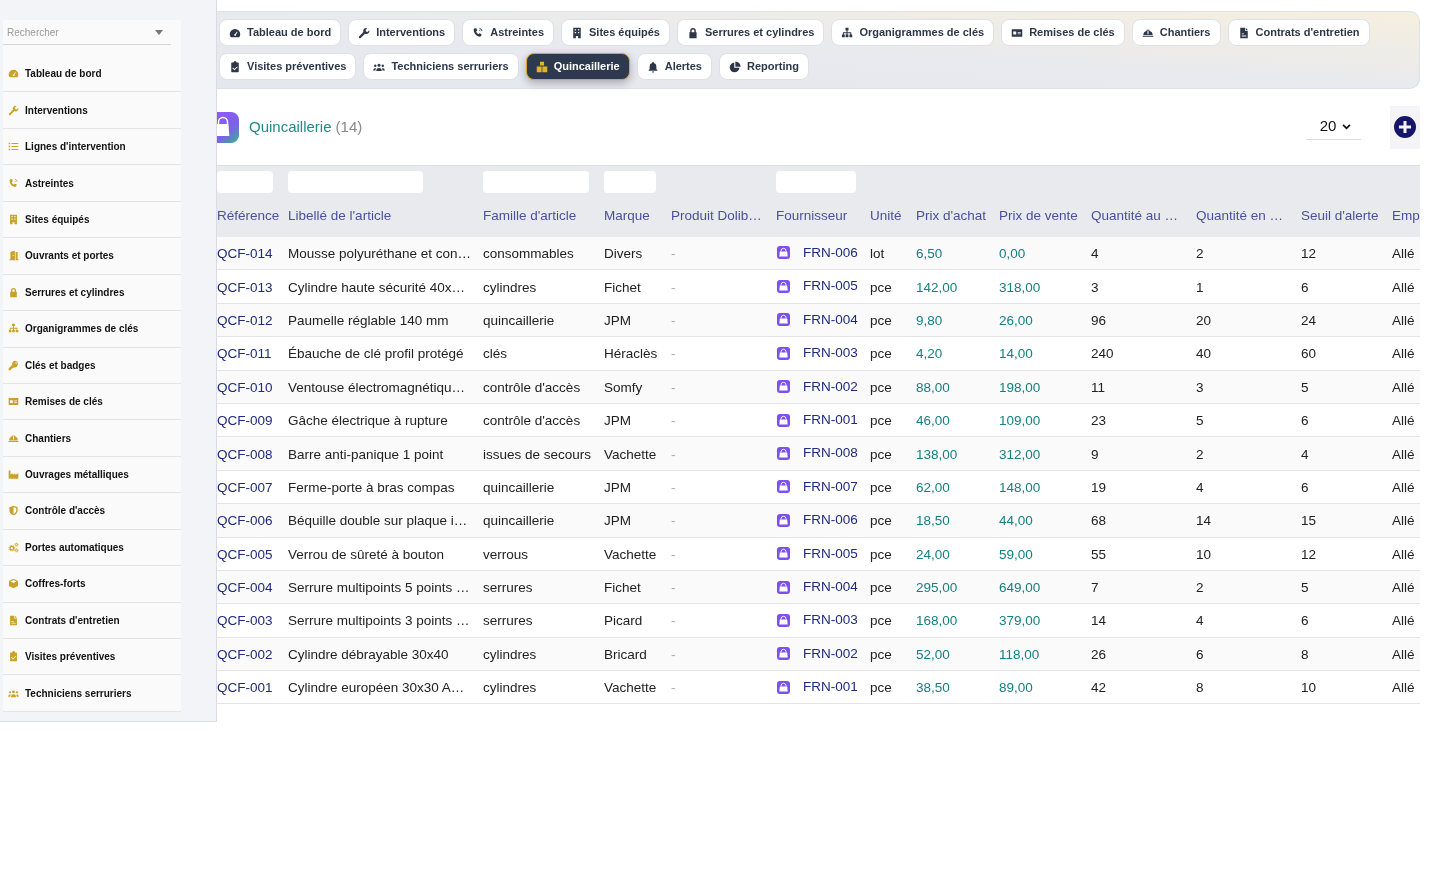 This screenshot has width=1445, height=894. I want to click on table-cell: Ébauche de clé profil protégé, so click(376, 354).